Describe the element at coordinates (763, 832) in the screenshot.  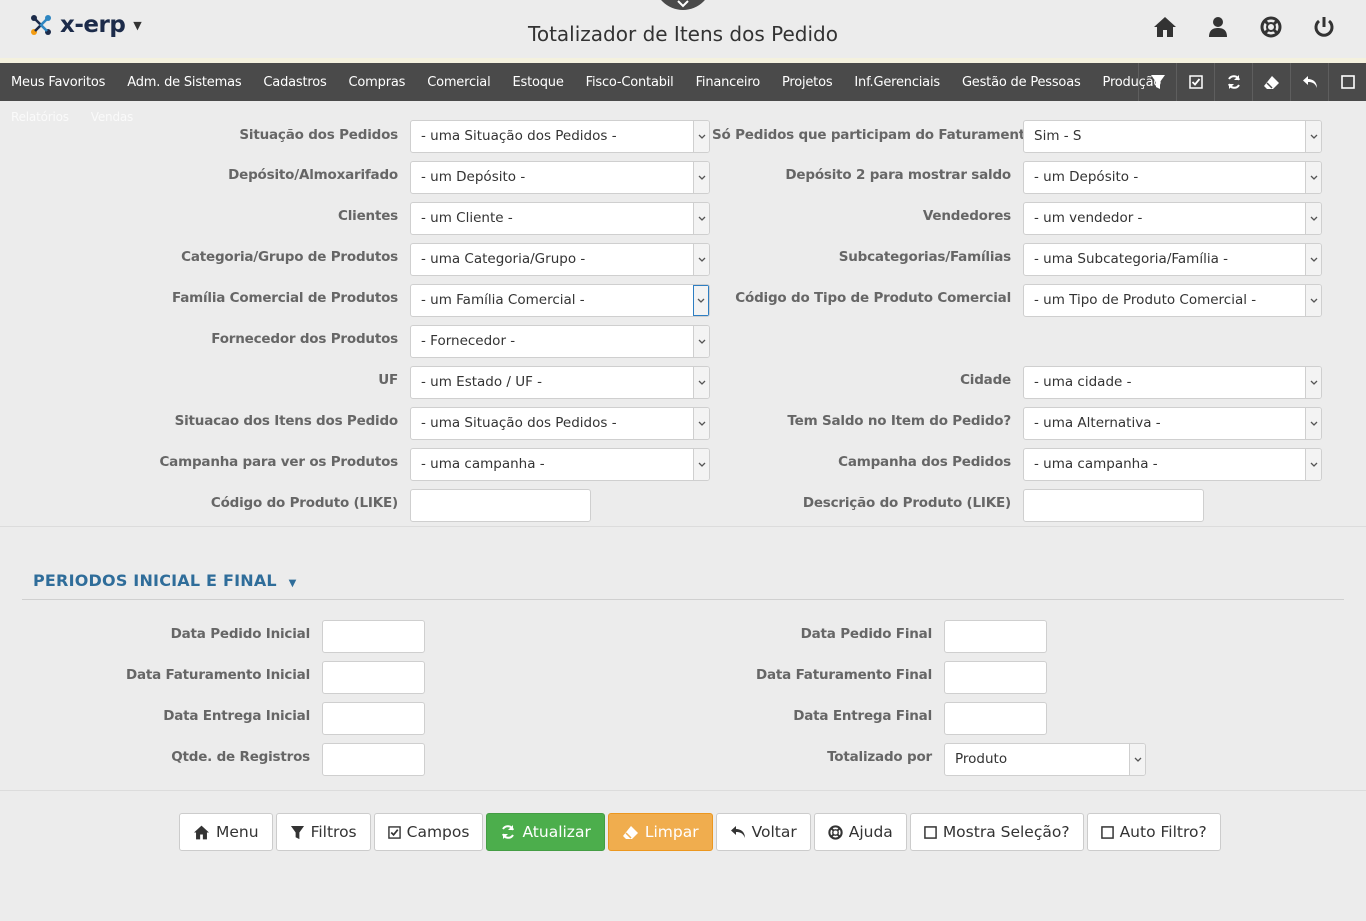
I see `voltar-button: Voltar` at that location.